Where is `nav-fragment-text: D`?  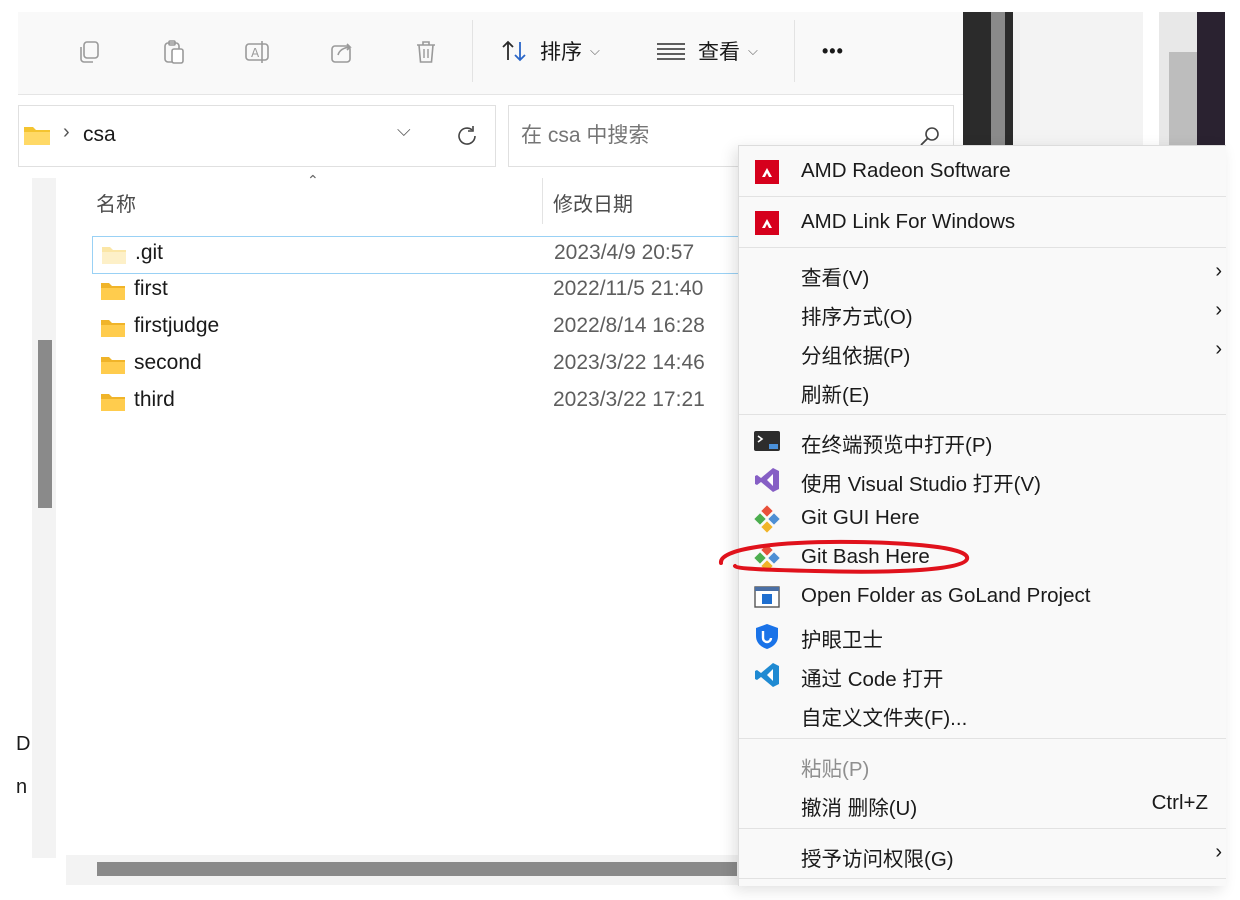 nav-fragment-text: D is located at coordinates (23, 744).